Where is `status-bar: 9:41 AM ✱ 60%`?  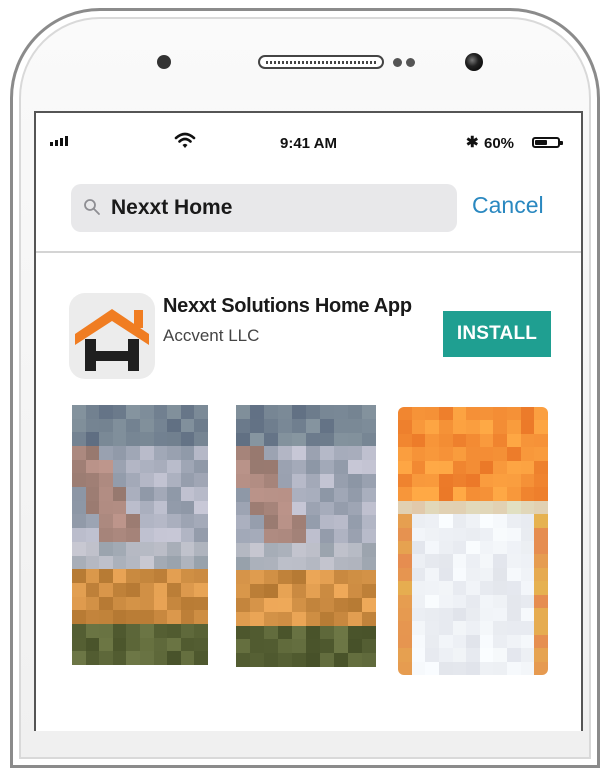
status-bar: 9:41 AM ✱ 60% is located at coordinates (308, 143).